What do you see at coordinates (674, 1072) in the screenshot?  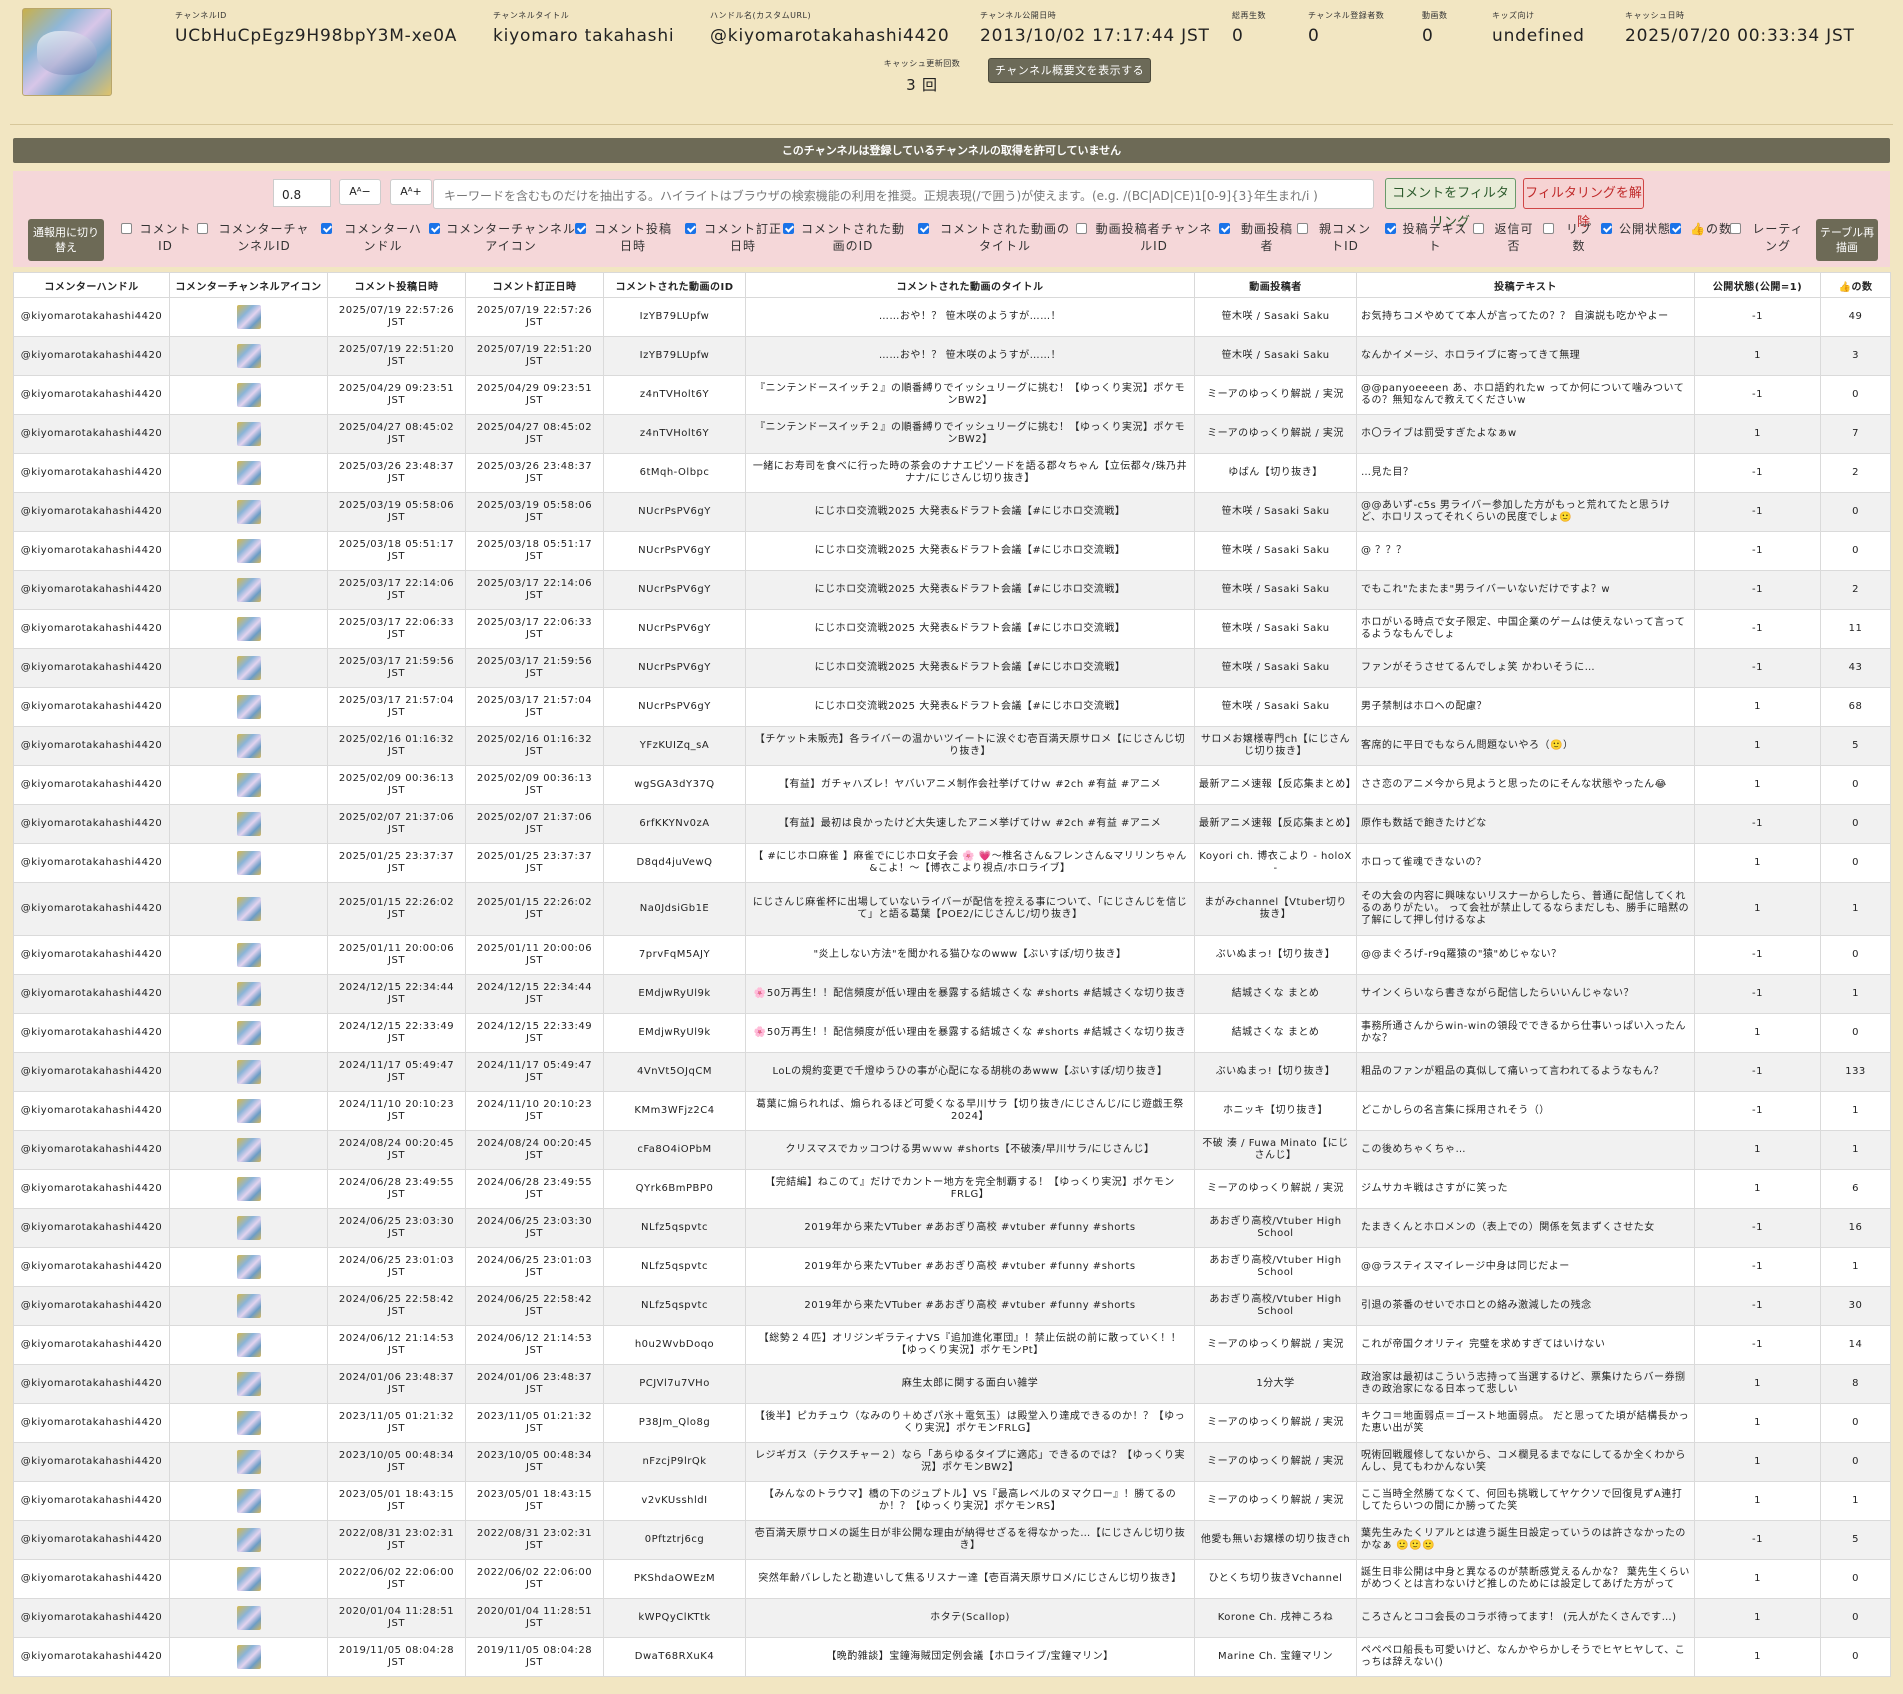 I see `cell-video-id: 4VnVt5OJqCM` at bounding box center [674, 1072].